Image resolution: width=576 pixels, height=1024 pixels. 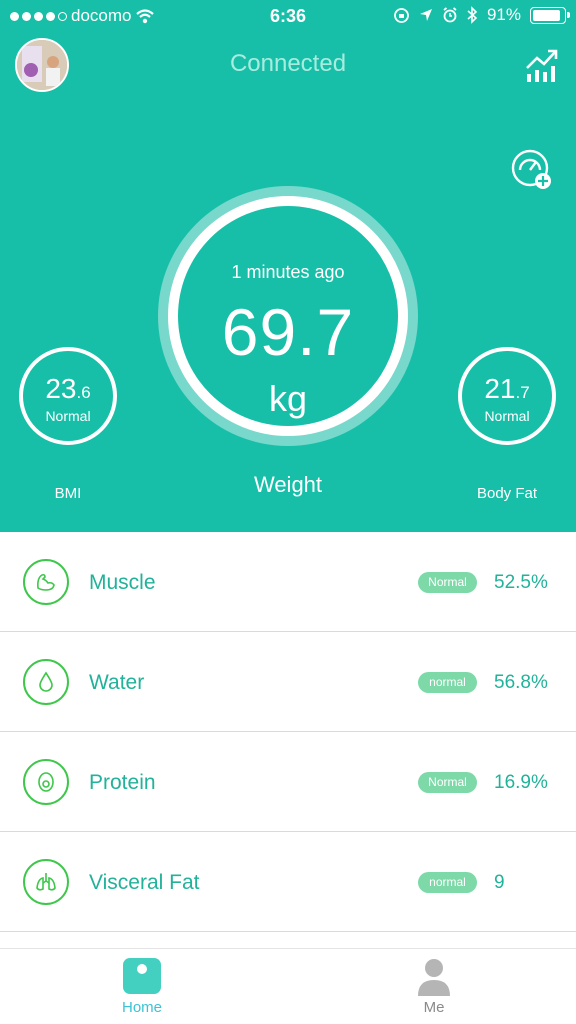 What do you see at coordinates (46, 782) in the screenshot?
I see `protein-icon` at bounding box center [46, 782].